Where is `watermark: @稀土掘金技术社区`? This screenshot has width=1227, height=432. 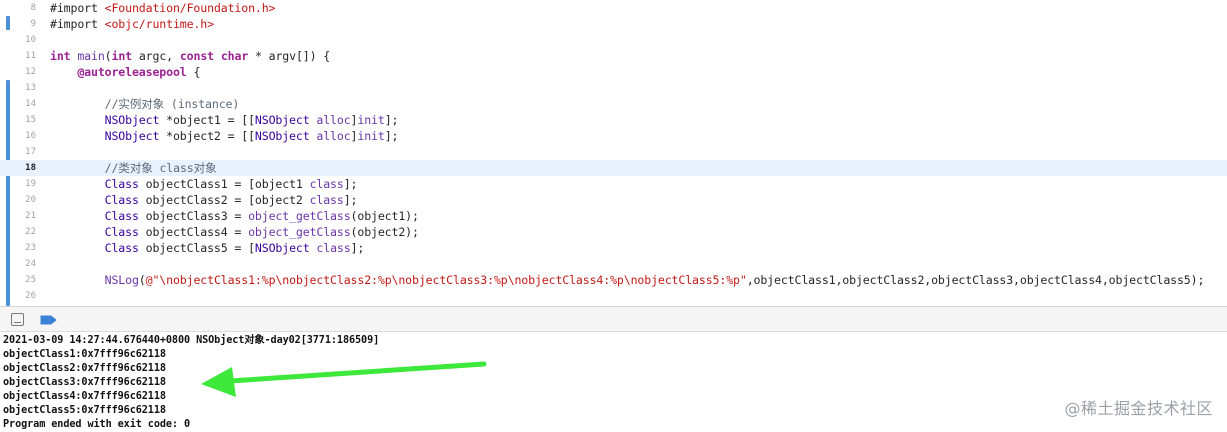 watermark: @稀土掘金技术社区 is located at coordinates (1138, 408).